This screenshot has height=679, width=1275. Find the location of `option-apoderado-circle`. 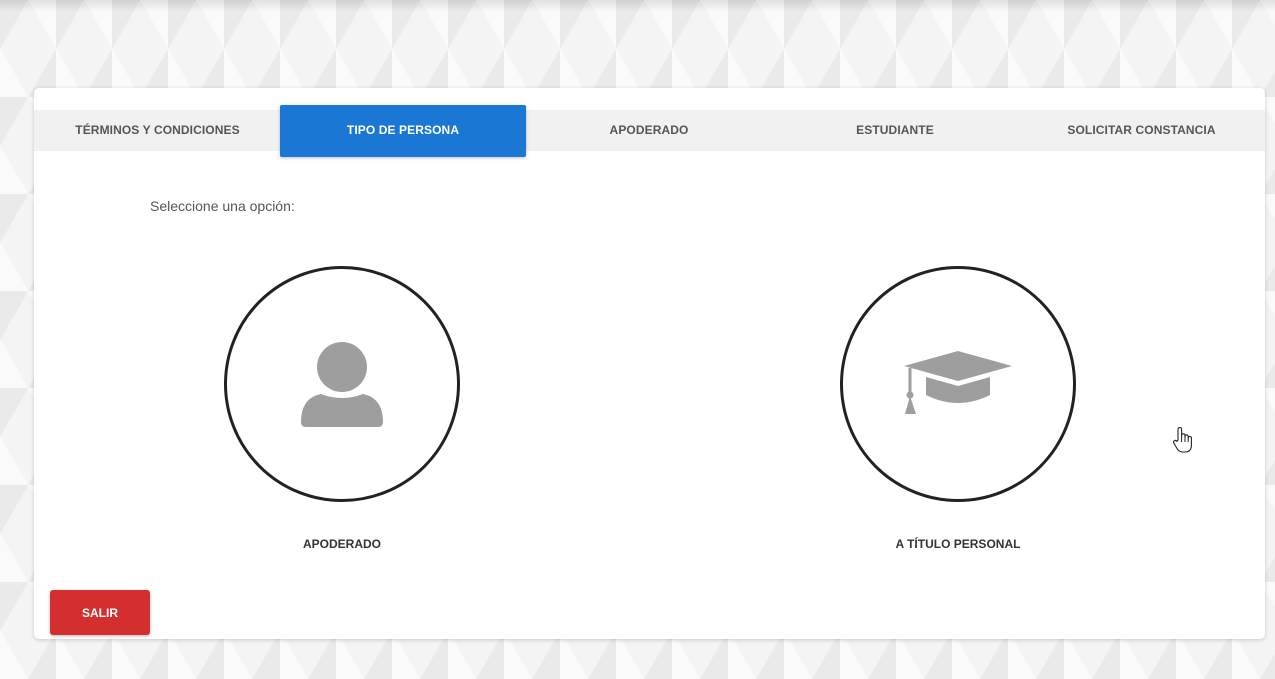

option-apoderado-circle is located at coordinates (342, 384).